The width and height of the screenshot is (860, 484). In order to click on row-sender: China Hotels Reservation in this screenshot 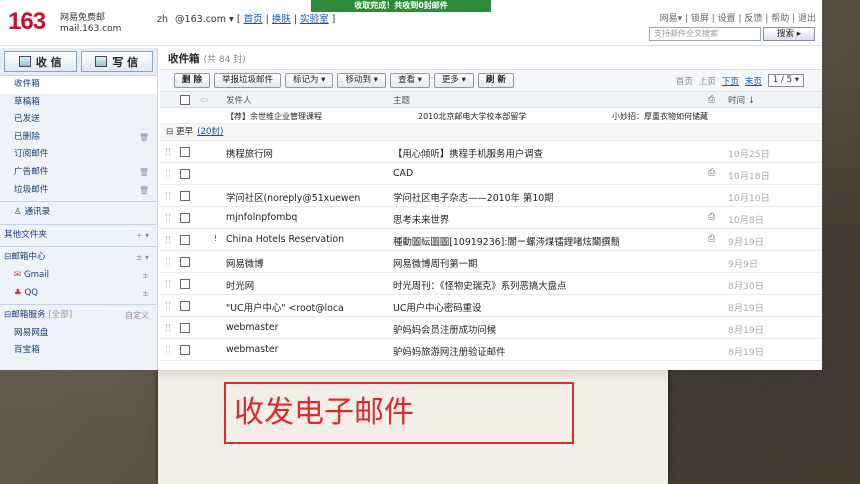, I will do `click(301, 239)`.